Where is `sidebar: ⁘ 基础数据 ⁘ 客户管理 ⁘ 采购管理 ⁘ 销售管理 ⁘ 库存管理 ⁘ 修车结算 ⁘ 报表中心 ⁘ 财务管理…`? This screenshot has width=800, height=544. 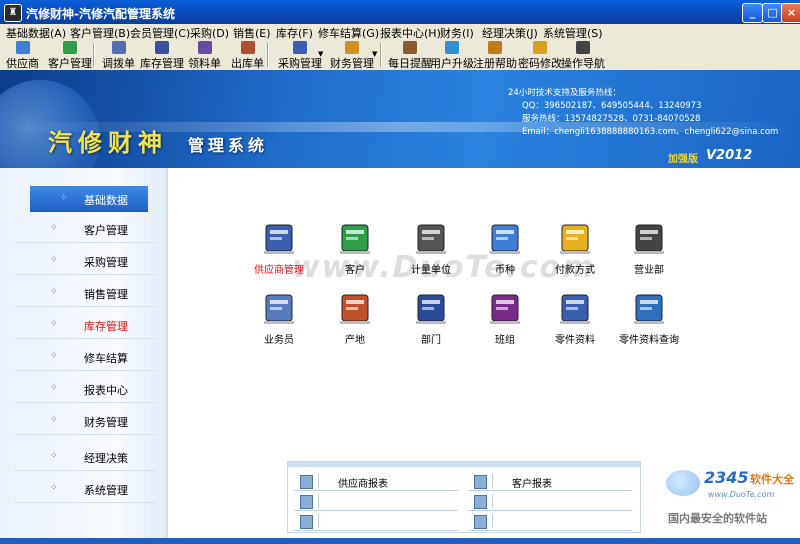 sidebar: ⁘ 基础数据 ⁘ 客户管理 ⁘ 采购管理 ⁘ 销售管理 ⁘ 库存管理 ⁘ 修车结算 ⁘ 报表中心 ⁘ 财务管理… is located at coordinates (84, 353).